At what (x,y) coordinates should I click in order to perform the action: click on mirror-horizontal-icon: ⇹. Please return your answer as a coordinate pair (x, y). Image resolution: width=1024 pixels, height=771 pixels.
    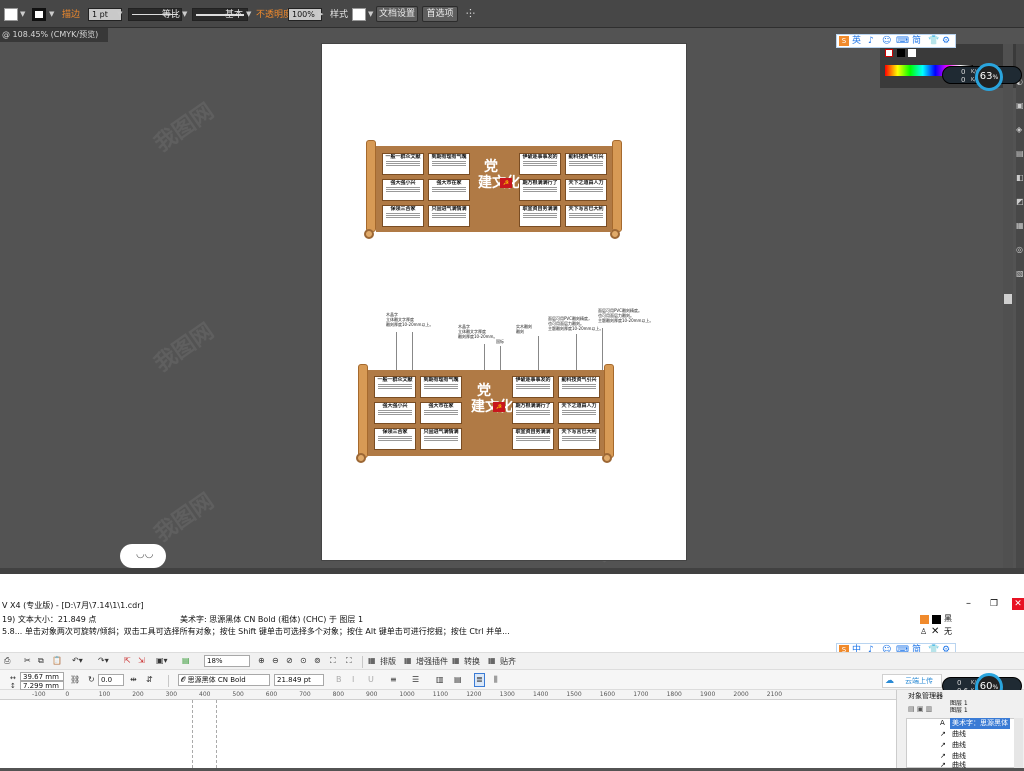
    Looking at the image, I should click on (133, 680).